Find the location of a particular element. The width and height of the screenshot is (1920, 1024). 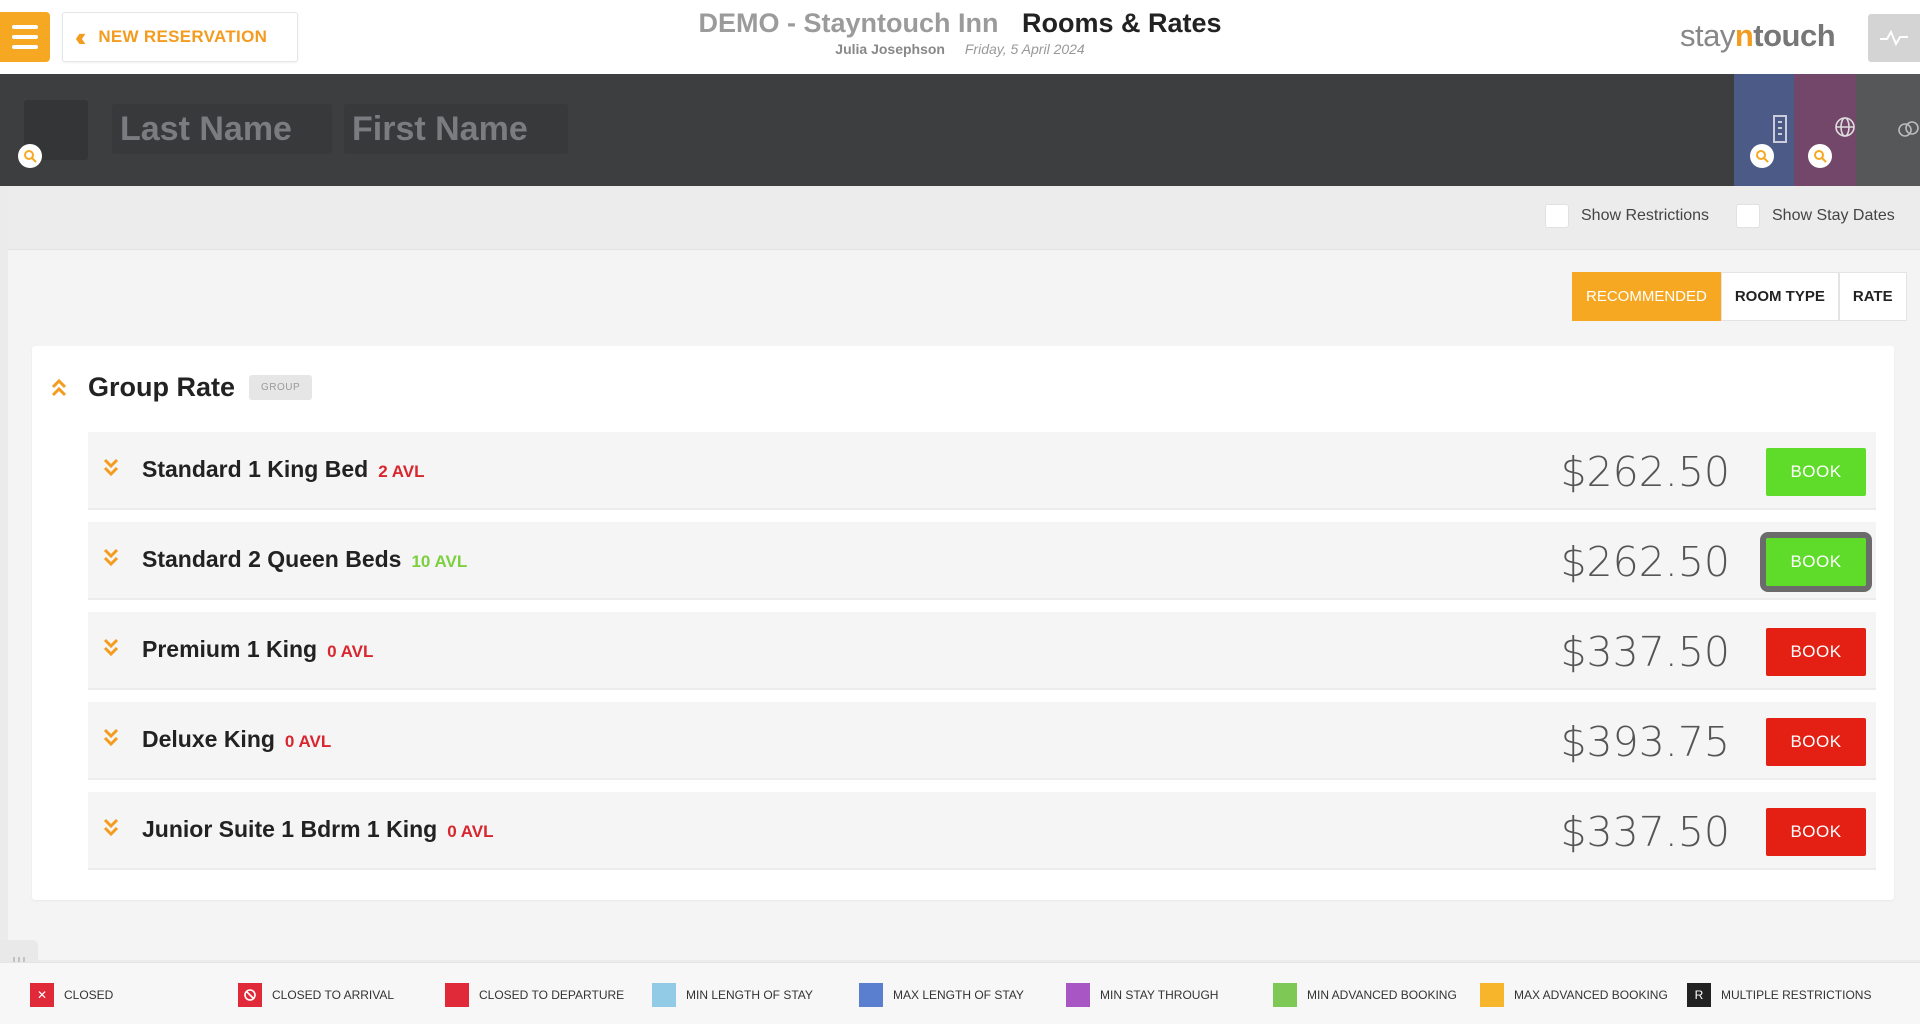

room-row: Premium 1 King 0 AVL $337.50 BOOK is located at coordinates (982, 651).